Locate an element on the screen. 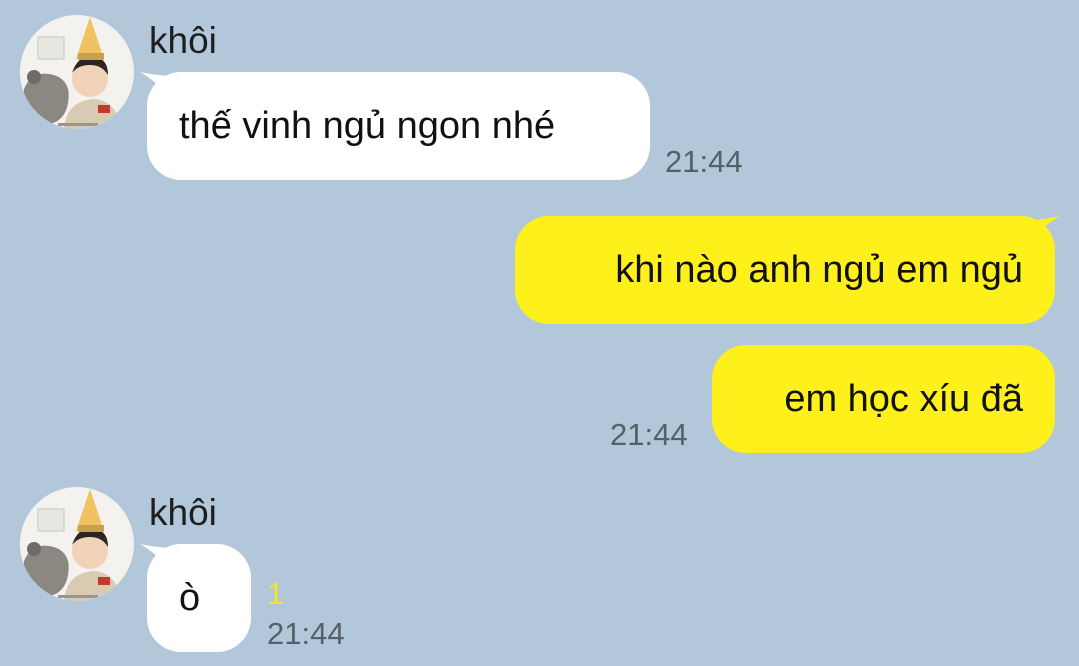 This screenshot has height=666, width=1079. message-text: thế vinh ngủ ngon nhé is located at coordinates (367, 125).